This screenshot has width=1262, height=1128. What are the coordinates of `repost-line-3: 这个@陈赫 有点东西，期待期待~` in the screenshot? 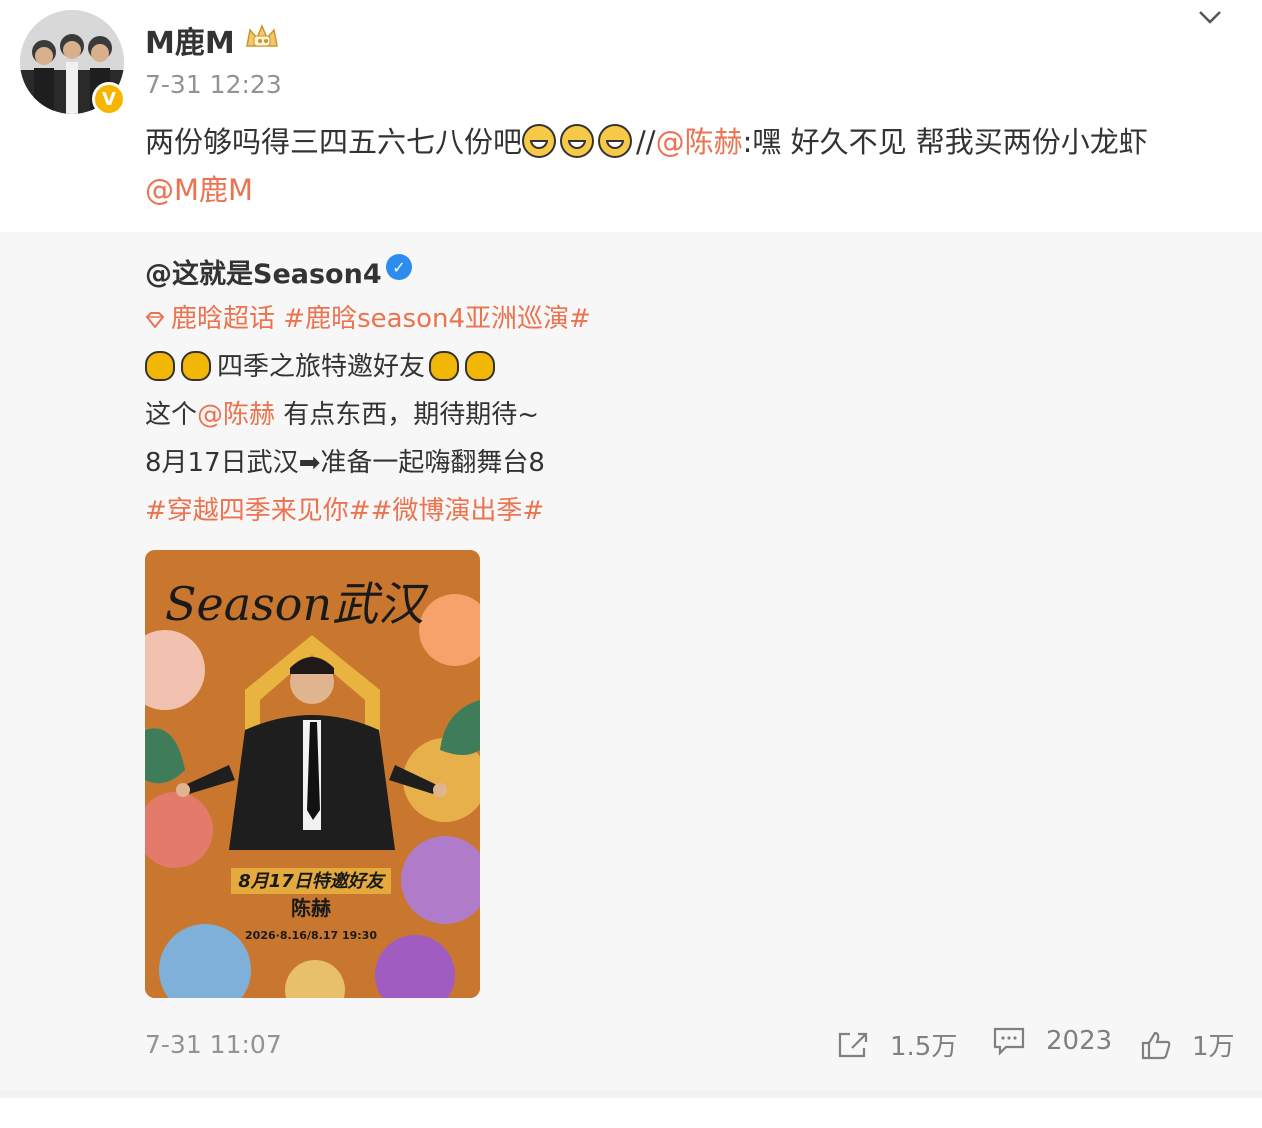 It's located at (342, 412).